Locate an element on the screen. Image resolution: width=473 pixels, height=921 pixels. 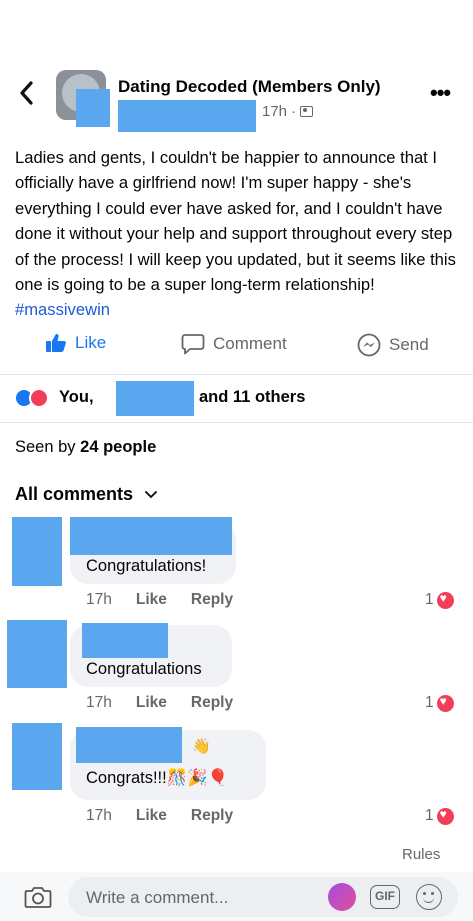
comment-sort-label: All comments is located at coordinates (74, 494).